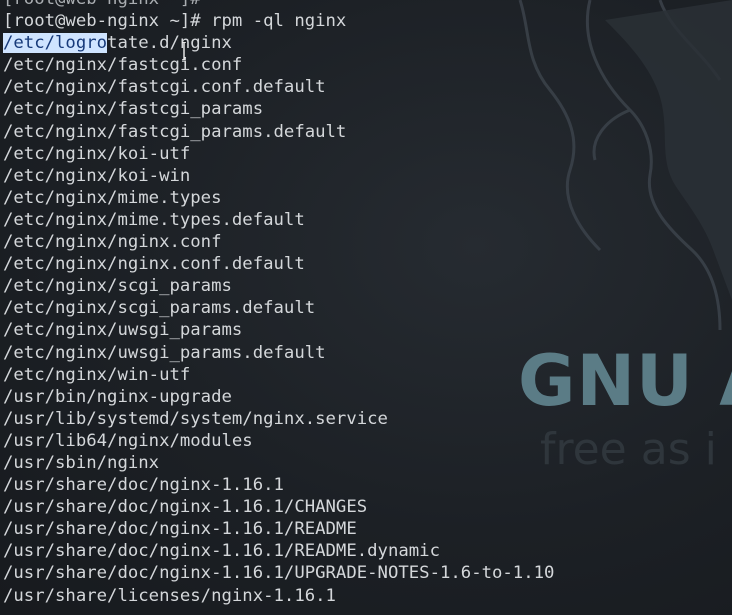  What do you see at coordinates (367, 5) in the screenshot?
I see `shell-prompt-line: [root@web-nginx ~]#` at bounding box center [367, 5].